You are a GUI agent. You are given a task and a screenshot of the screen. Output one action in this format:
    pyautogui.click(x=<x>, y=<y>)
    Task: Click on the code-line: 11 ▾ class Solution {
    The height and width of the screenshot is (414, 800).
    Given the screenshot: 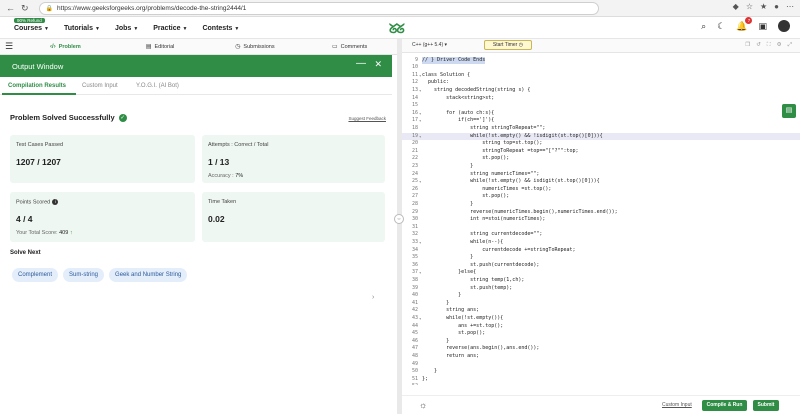 What is the action you would take?
    pyautogui.click(x=601, y=76)
    